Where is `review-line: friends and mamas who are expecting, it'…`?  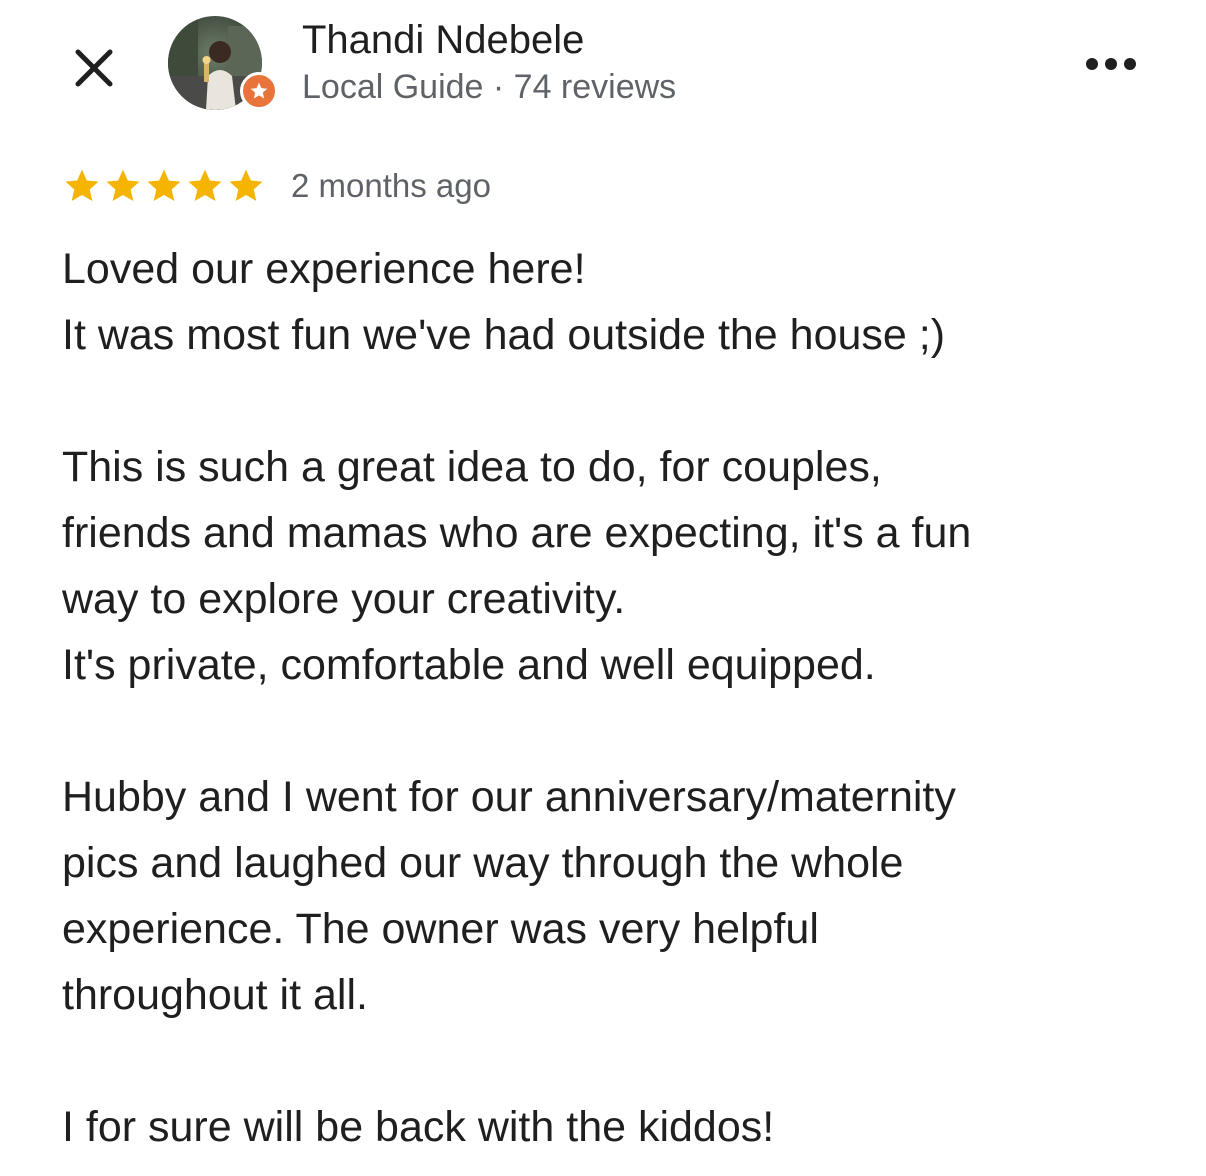 review-line: friends and mamas who are expecting, it'… is located at coordinates (517, 533).